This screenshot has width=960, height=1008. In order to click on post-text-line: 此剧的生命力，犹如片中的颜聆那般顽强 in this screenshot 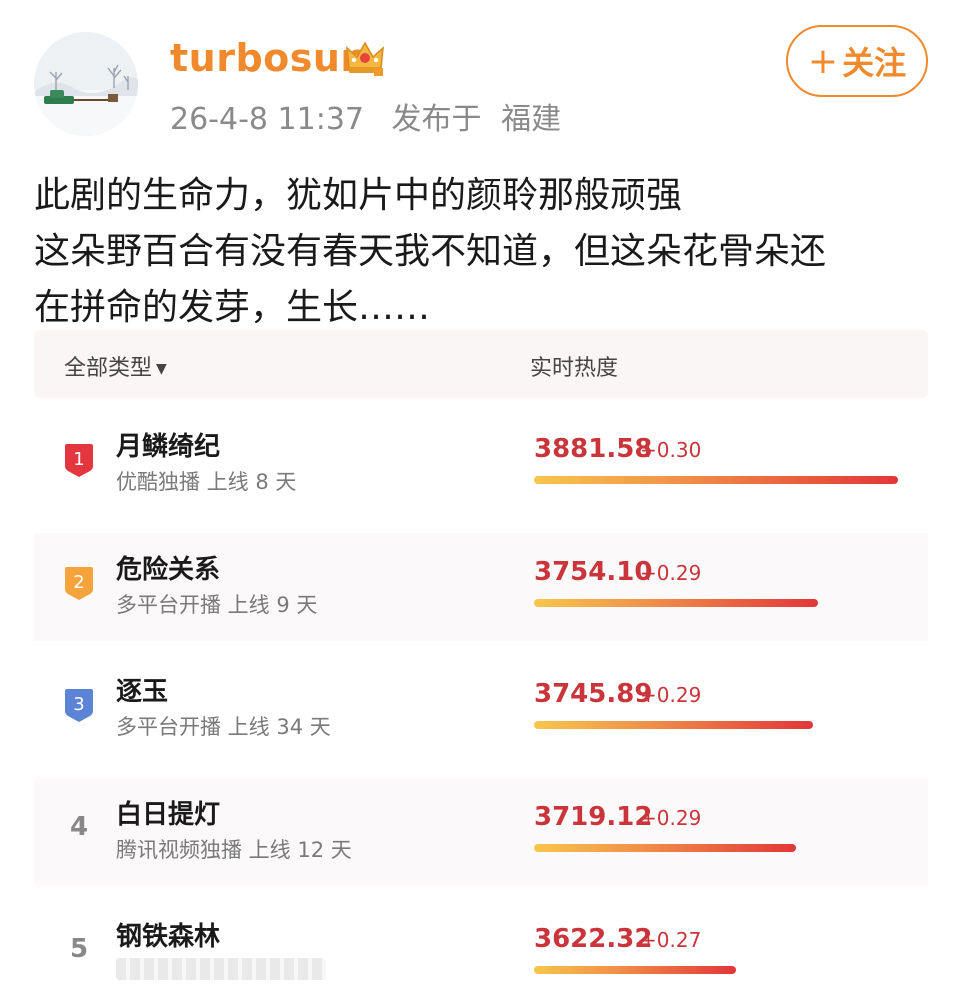, I will do `click(358, 195)`.